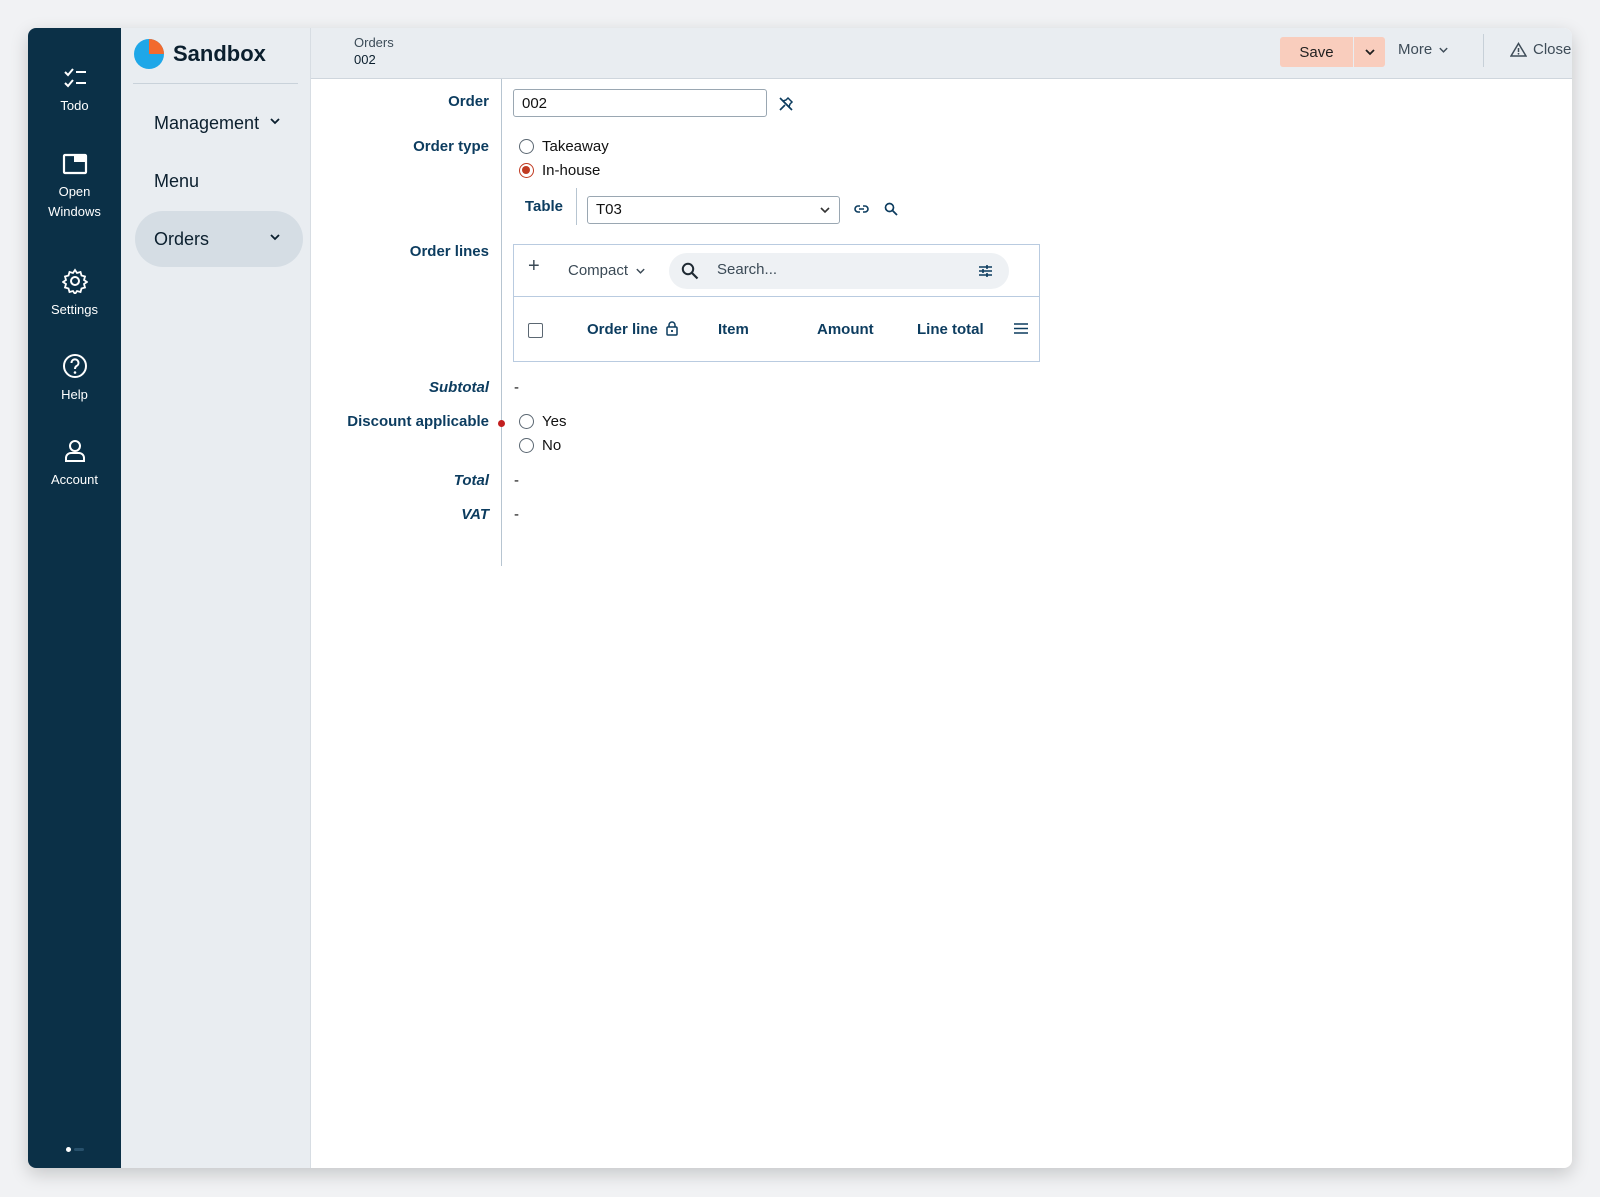 This screenshot has height=1197, width=1600. What do you see at coordinates (74, 201) in the screenshot?
I see `rail-label-open-windows: Open Windows` at bounding box center [74, 201].